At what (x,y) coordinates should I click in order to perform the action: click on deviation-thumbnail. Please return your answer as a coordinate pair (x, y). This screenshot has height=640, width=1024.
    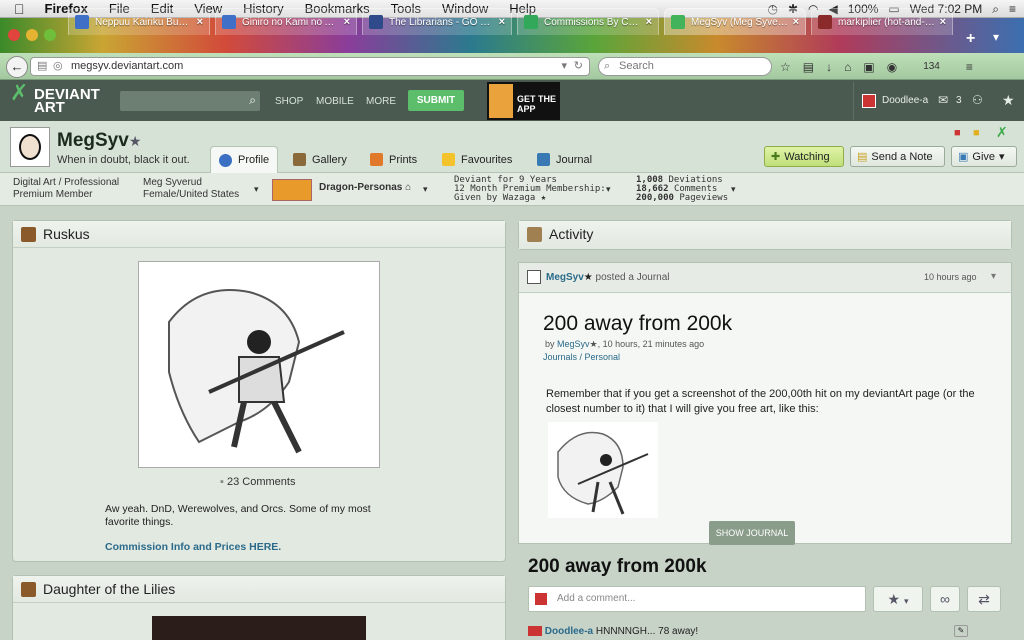
    Looking at the image, I should click on (259, 364).